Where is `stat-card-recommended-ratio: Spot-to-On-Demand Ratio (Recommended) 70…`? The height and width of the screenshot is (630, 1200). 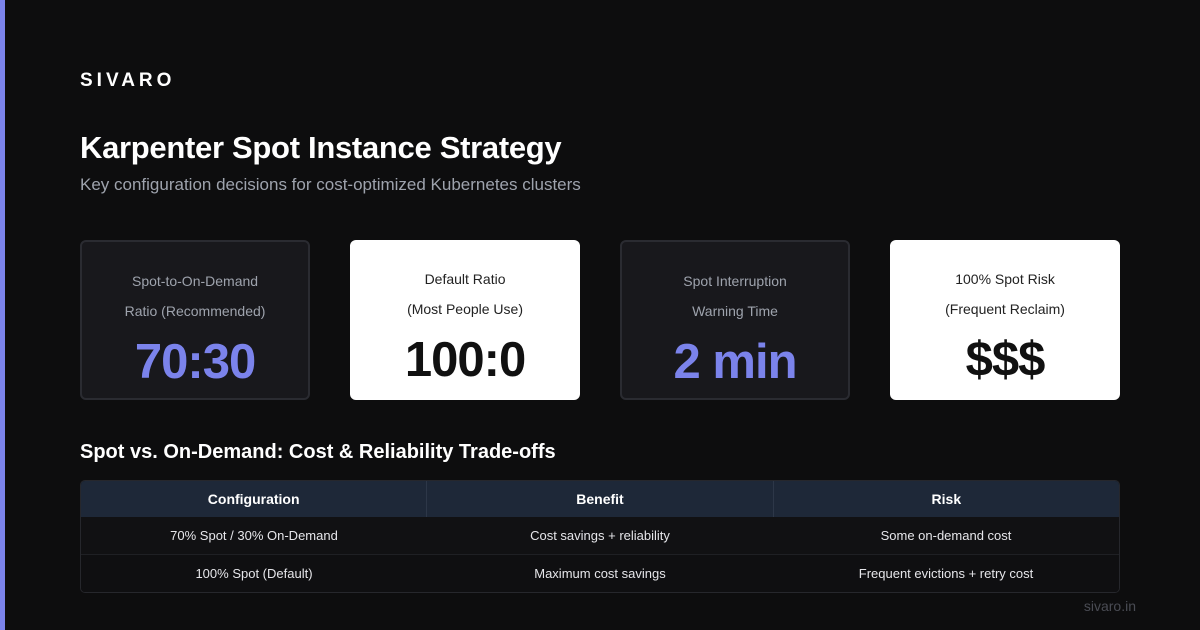
stat-card-recommended-ratio: Spot-to-On-Demand Ratio (Recommended) 70… is located at coordinates (195, 320).